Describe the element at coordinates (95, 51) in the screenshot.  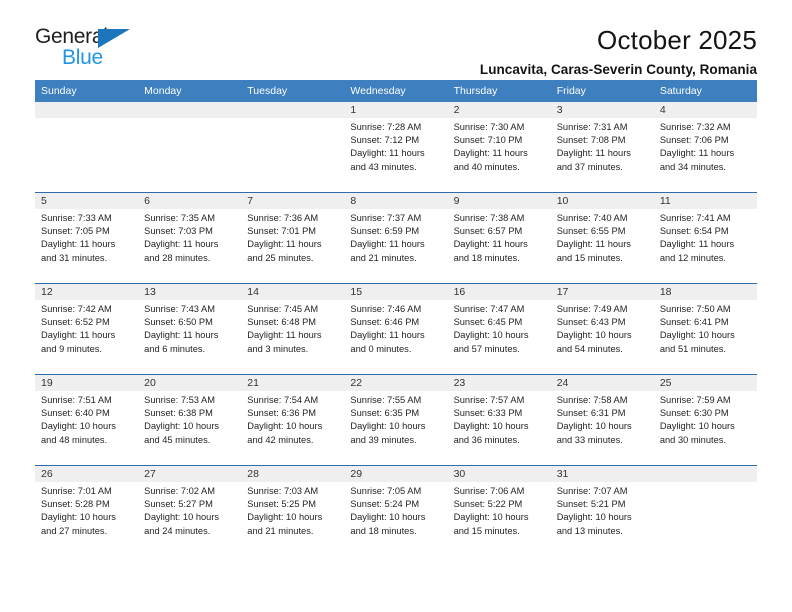
I see `generalblue-logo: General Blue` at that location.